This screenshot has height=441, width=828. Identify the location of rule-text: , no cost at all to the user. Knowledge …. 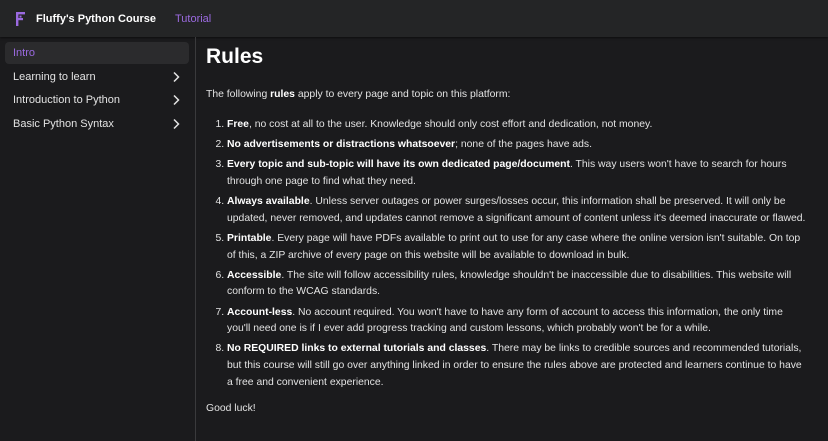
(450, 125).